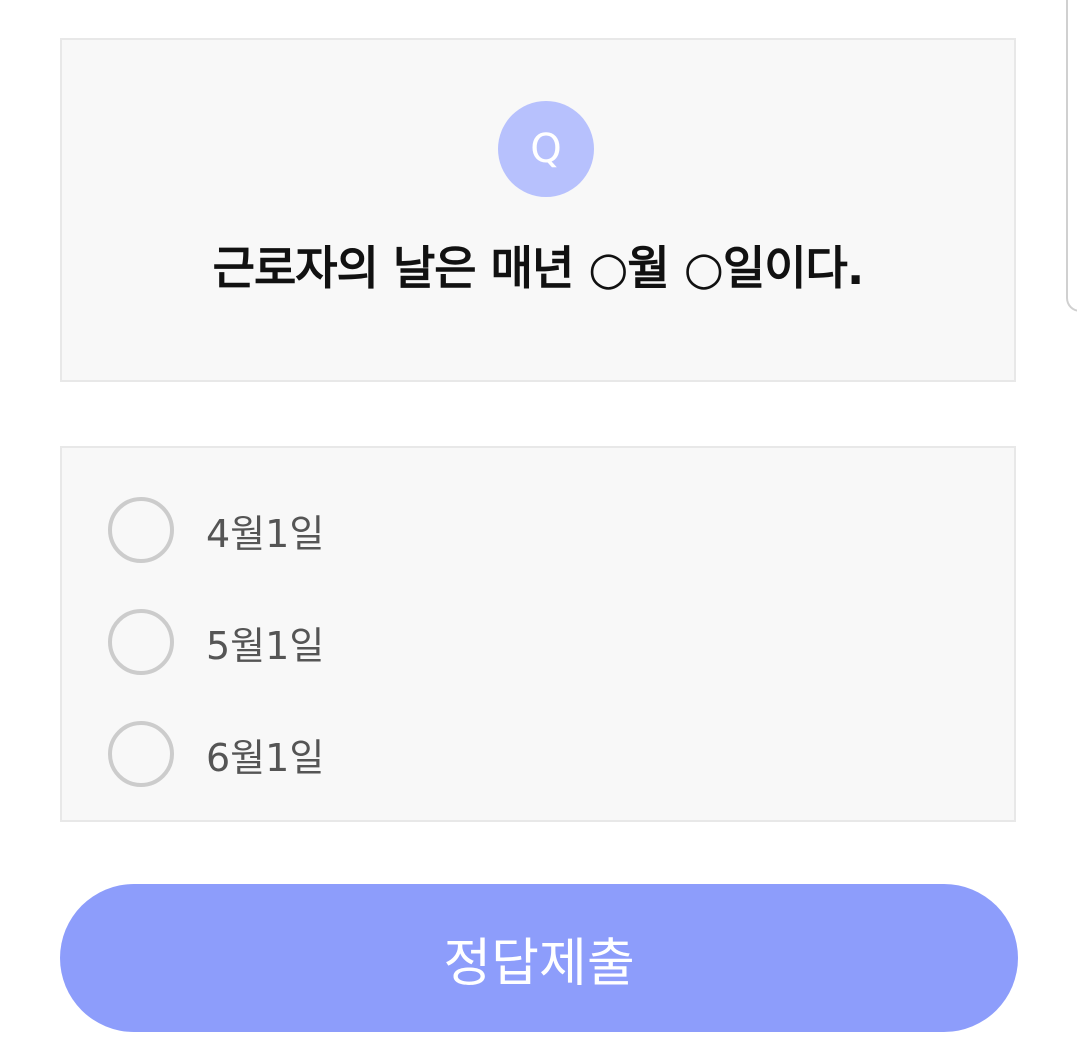 This screenshot has height=1051, width=1077. Describe the element at coordinates (546, 149) in the screenshot. I see `question-badge: Q` at that location.